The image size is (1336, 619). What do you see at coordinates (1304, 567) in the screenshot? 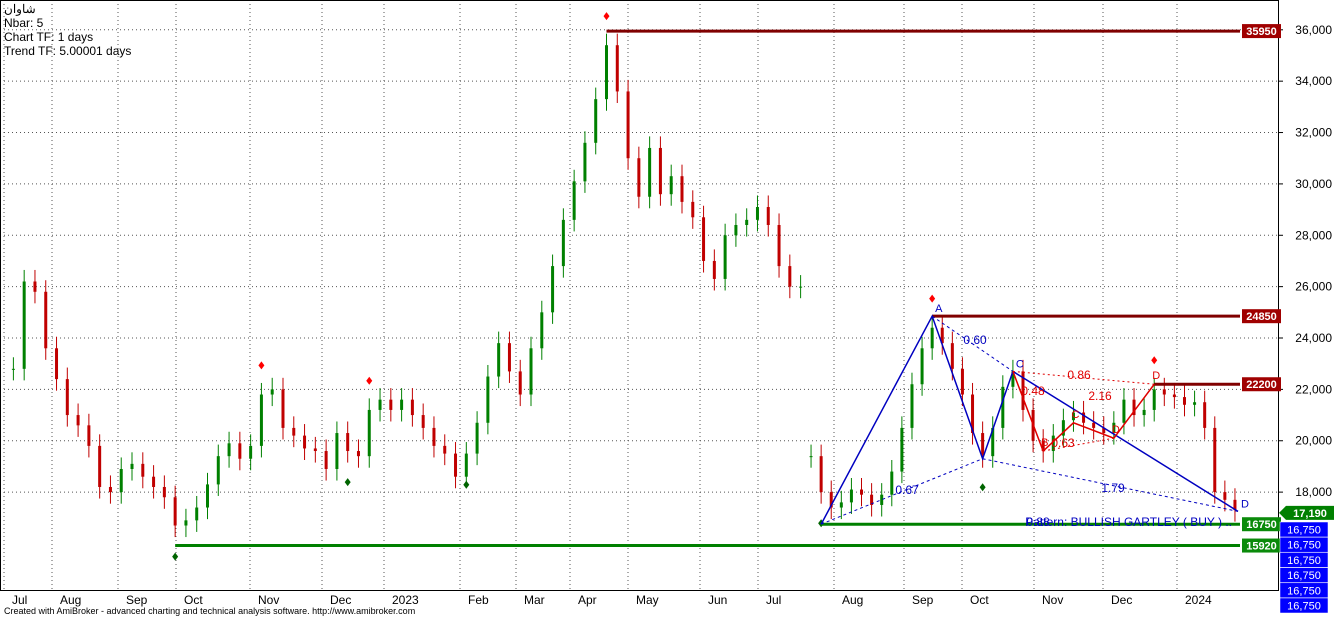
I see `level-stack: 16,750 16,750 16,750 16,750 16,750 16,750` at bounding box center [1304, 567].